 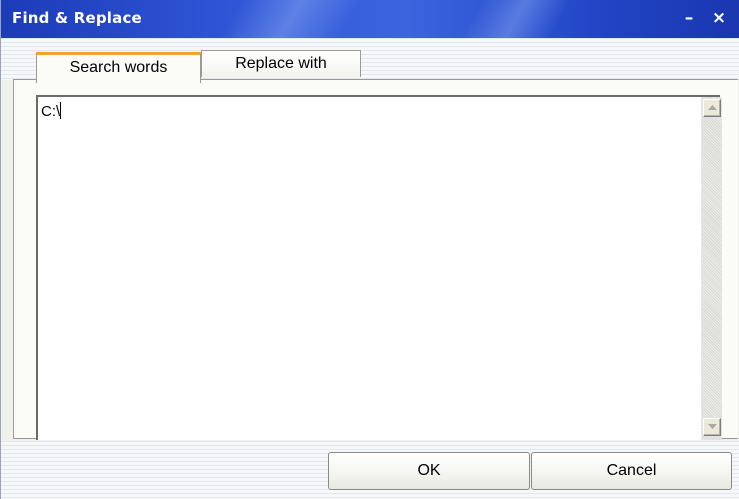 I want to click on ok-button: OK, so click(x=429, y=471).